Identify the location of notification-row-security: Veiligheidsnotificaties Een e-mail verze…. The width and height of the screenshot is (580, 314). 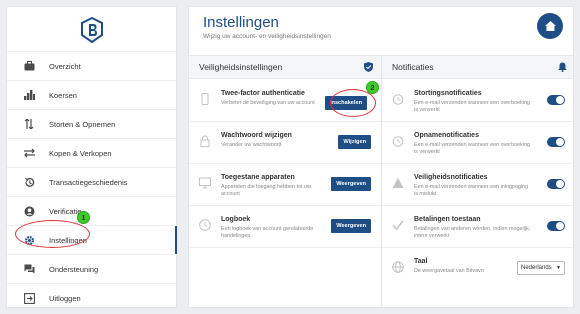
(477, 185).